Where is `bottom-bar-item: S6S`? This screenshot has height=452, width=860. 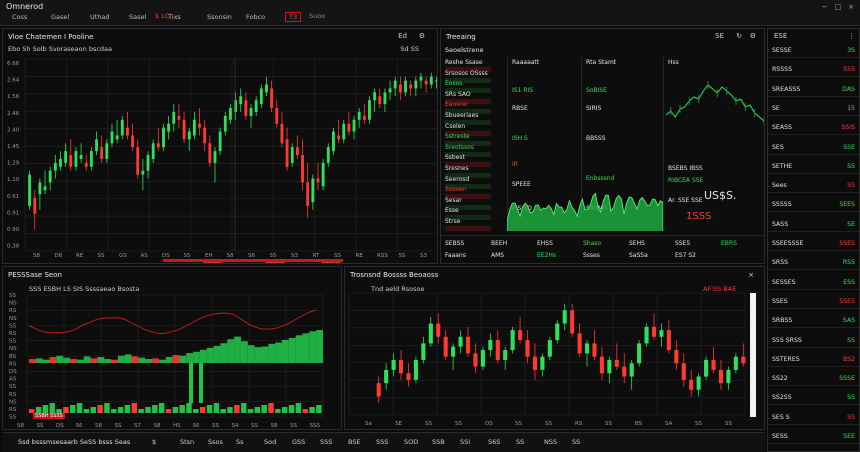
bottom-bar-item: S6S is located at coordinates (494, 442).